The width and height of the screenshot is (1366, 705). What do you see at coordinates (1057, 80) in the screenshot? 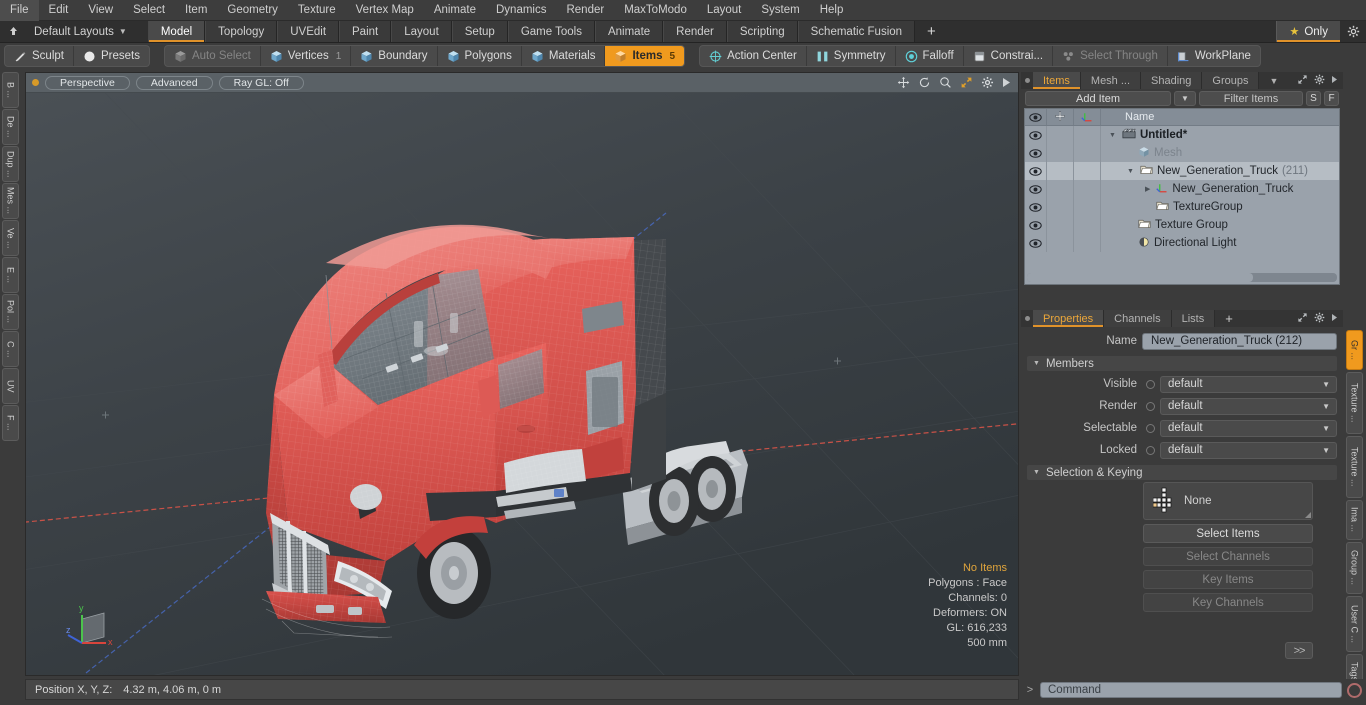
I see `tab-items: Items` at bounding box center [1057, 80].